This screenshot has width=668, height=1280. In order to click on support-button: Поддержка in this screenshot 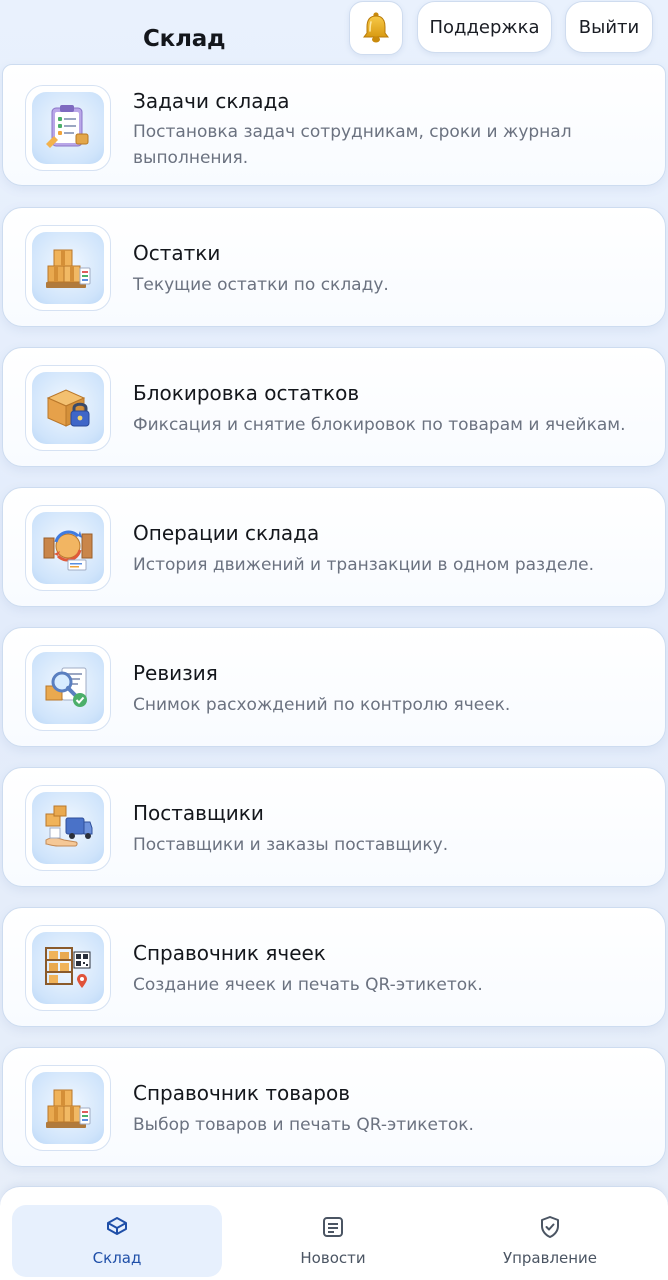, I will do `click(484, 27)`.